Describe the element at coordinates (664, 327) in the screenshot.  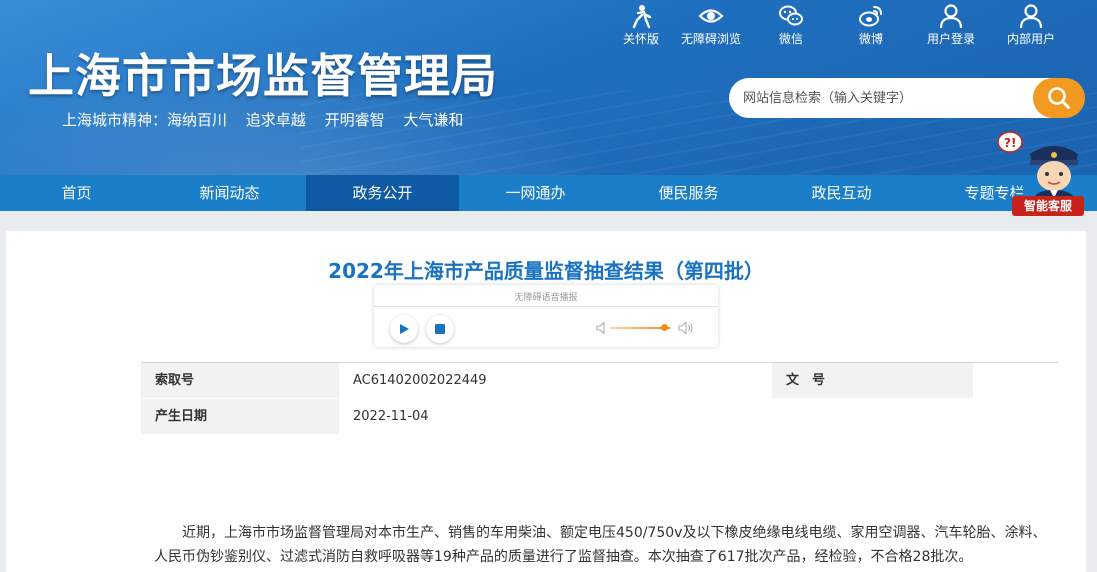
I see `volume-slider-thumb` at that location.